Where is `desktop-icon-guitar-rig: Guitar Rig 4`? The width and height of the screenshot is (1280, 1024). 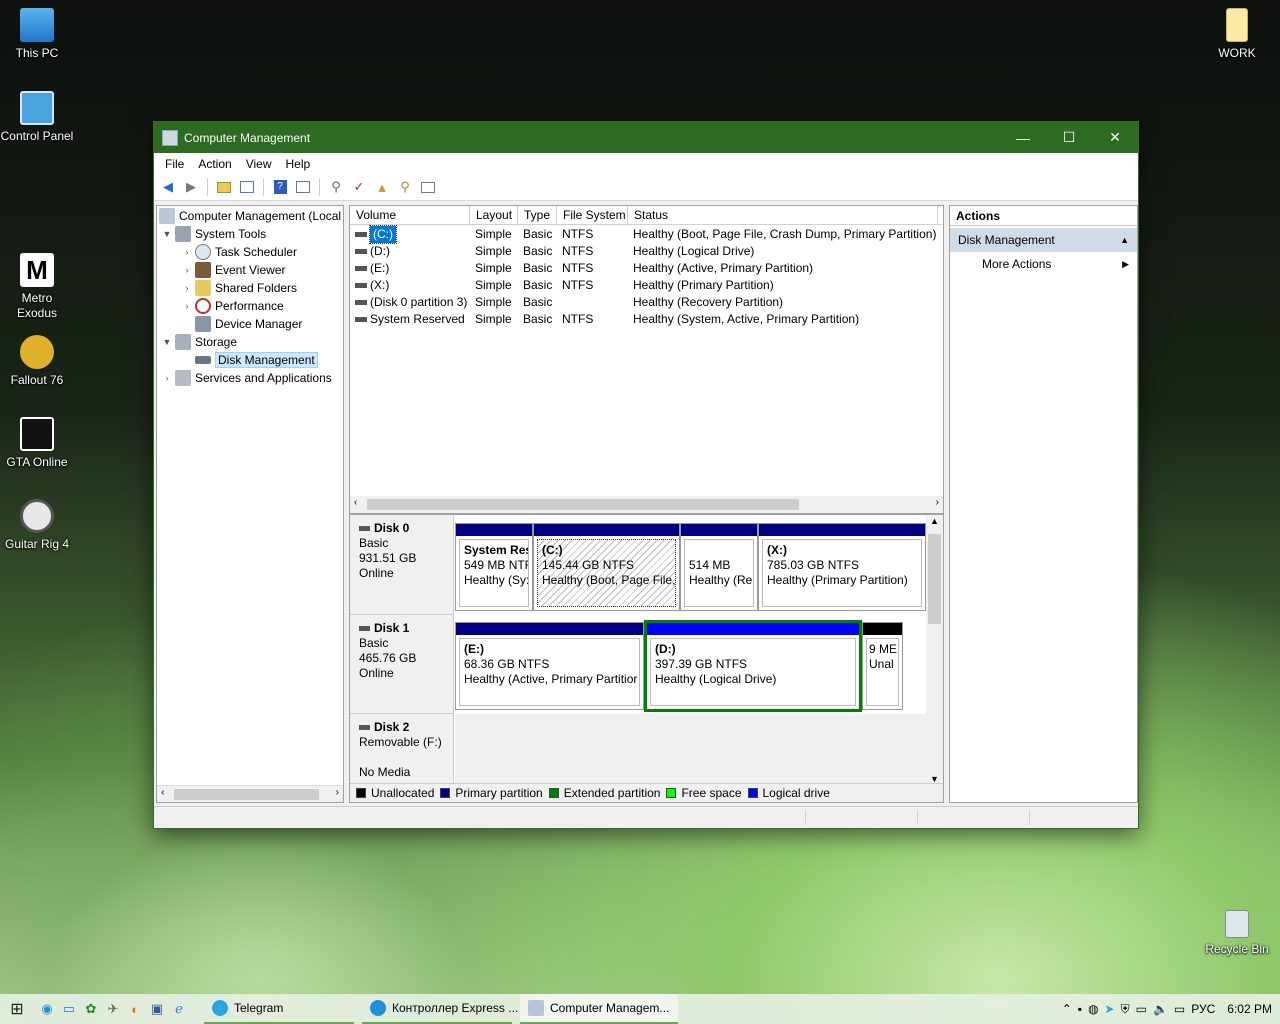
desktop-icon-guitar-rig: Guitar Rig 4 is located at coordinates (37, 525).